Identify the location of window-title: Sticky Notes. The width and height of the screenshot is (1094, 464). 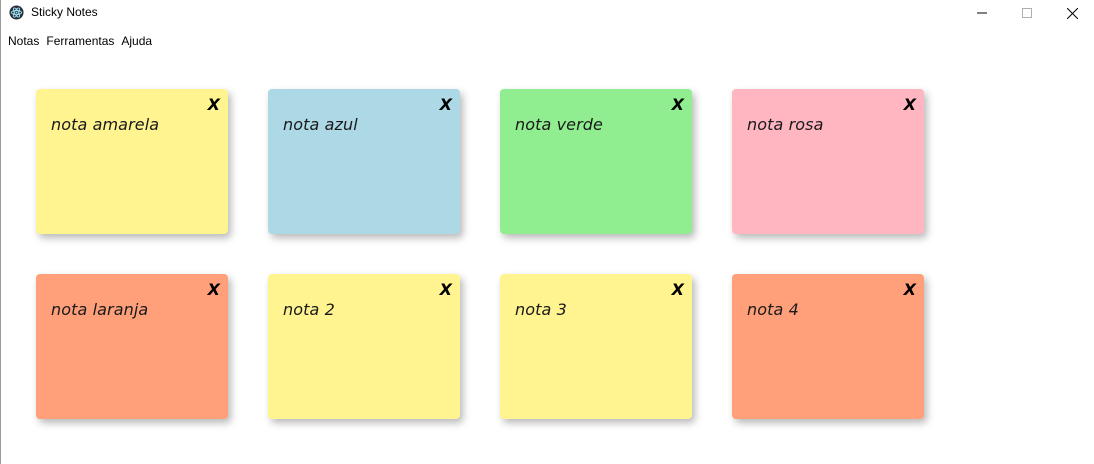
(64, 12).